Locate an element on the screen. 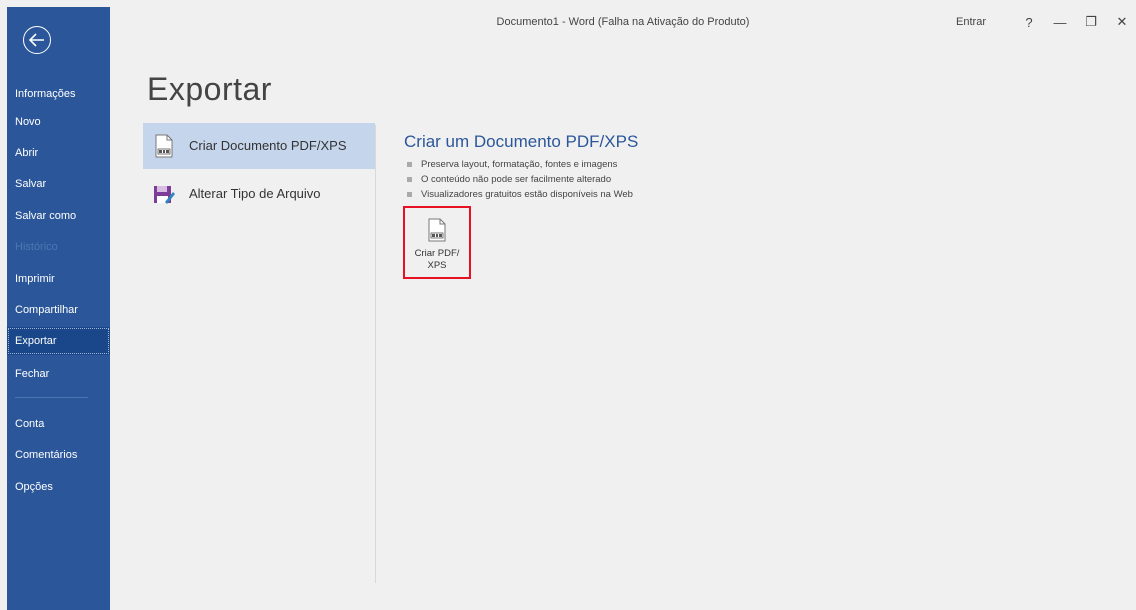 The width and height of the screenshot is (1136, 610). back-button is located at coordinates (37, 40).